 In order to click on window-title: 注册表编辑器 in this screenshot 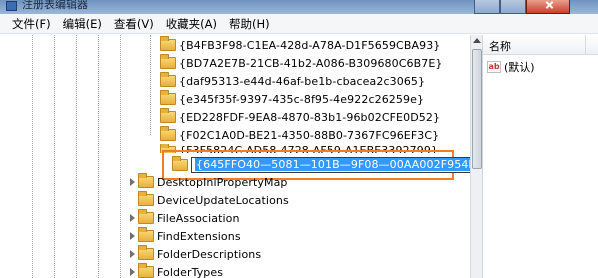, I will do `click(55, 5)`.